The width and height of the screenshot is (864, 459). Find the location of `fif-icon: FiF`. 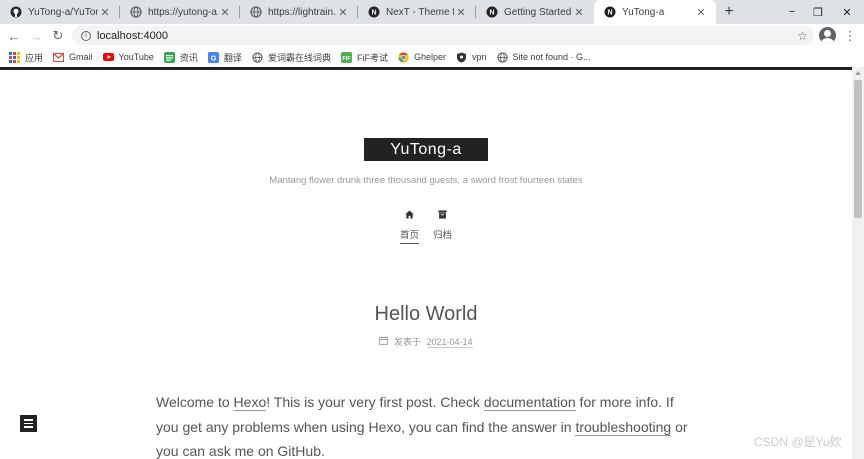

fif-icon: FiF is located at coordinates (346, 57).